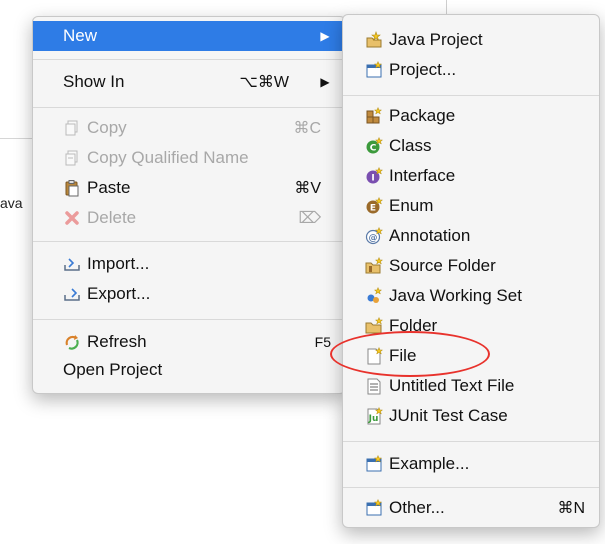 The height and width of the screenshot is (544, 605). I want to click on menu-item-label: Open Project, so click(113, 369).